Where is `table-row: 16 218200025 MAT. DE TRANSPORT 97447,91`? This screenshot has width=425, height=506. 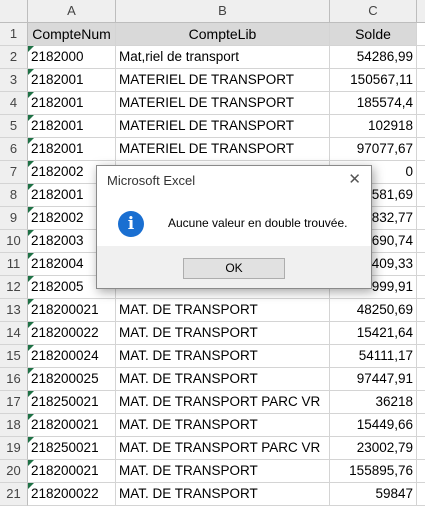
table-row: 16 218200025 MAT. DE TRANSPORT 97447,91 is located at coordinates (212, 379).